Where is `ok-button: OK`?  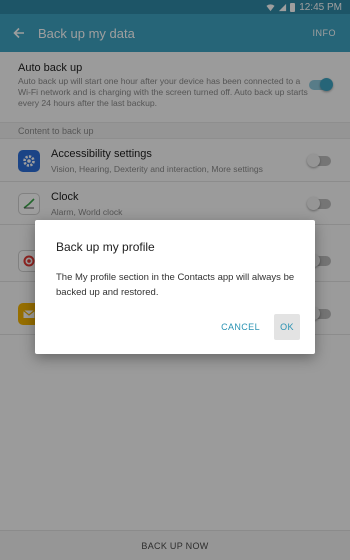
ok-button: OK is located at coordinates (287, 327).